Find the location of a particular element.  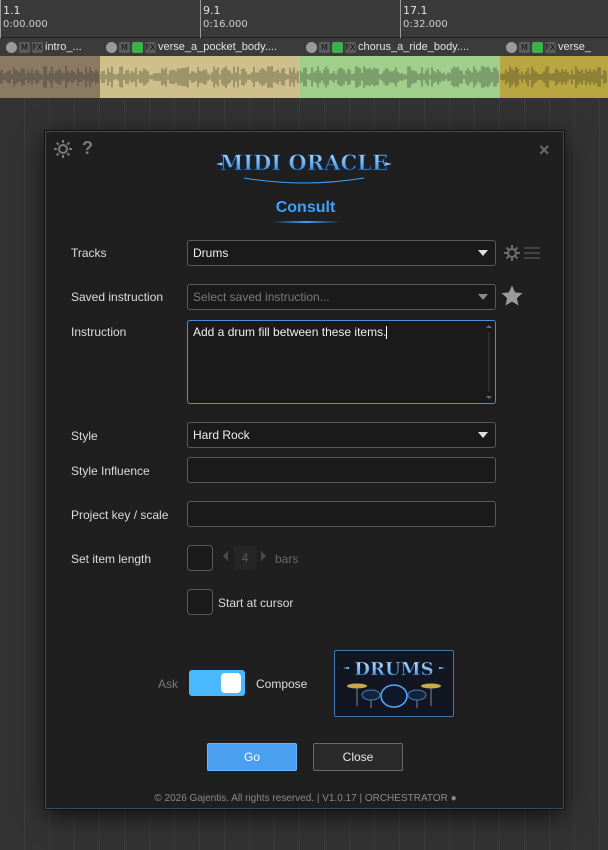

logo-text: MIDI ORACLE is located at coordinates (304, 162).